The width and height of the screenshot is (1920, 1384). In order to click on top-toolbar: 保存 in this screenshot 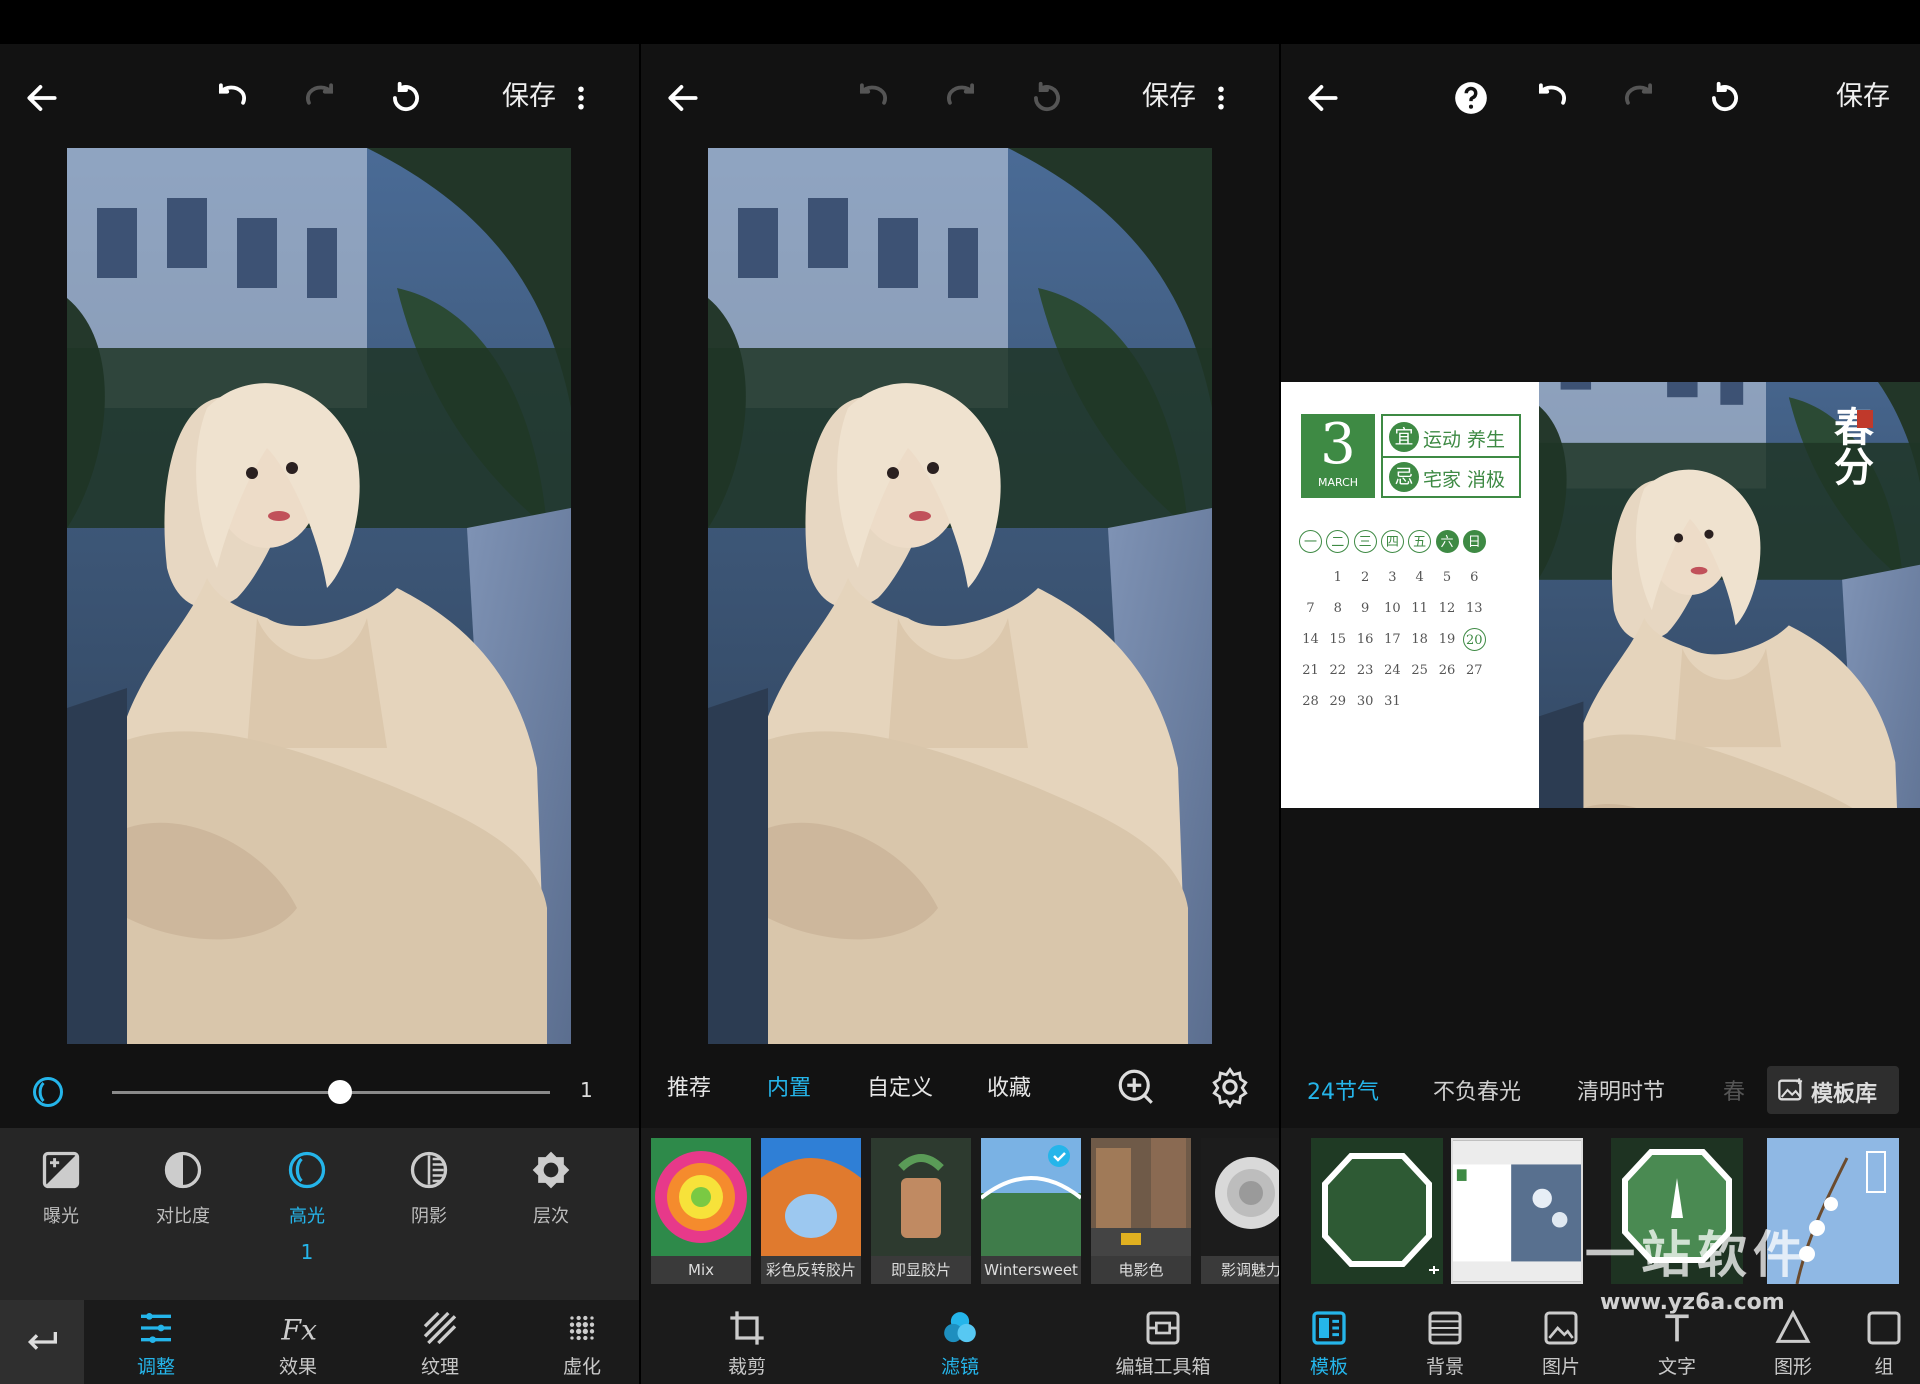, I will do `click(319, 97)`.